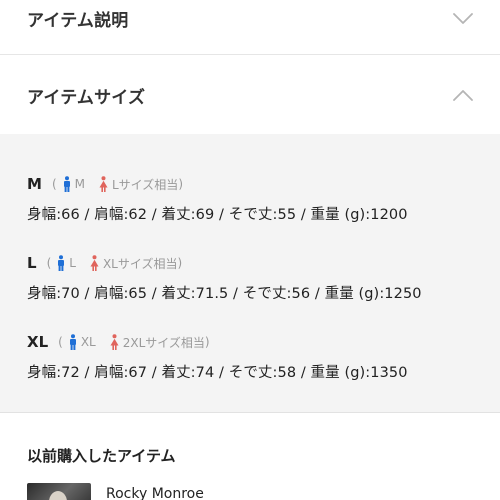 The image size is (500, 500). Describe the element at coordinates (250, 27) in the screenshot. I see `item-description-header: アイテム説明` at that location.